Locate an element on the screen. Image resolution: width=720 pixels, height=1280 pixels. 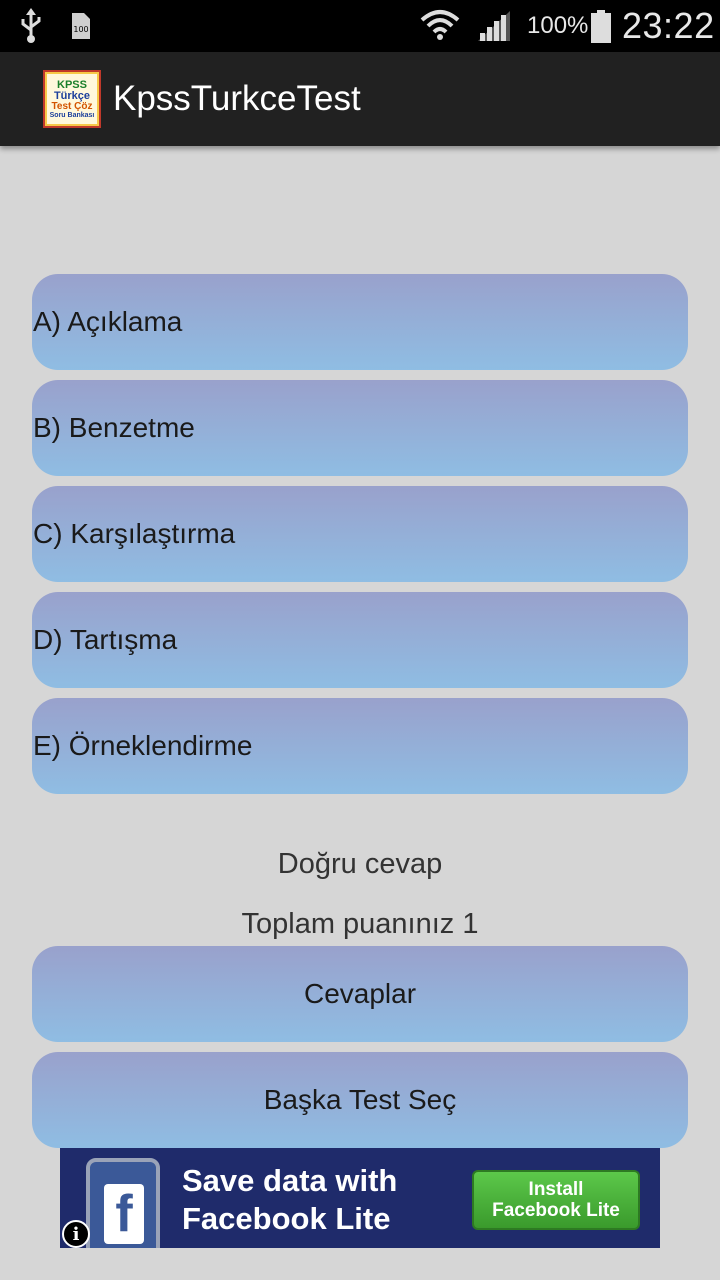
ad-headline-line-1: Save data with is located at coordinates (290, 1180).